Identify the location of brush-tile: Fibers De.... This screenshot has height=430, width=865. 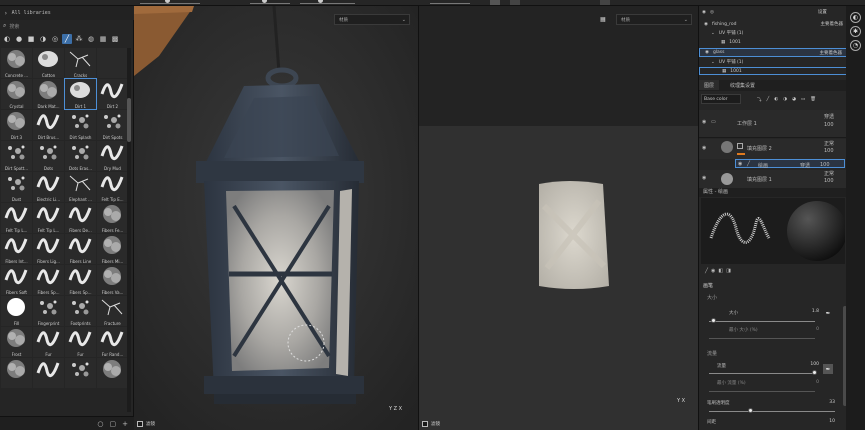
(80, 218).